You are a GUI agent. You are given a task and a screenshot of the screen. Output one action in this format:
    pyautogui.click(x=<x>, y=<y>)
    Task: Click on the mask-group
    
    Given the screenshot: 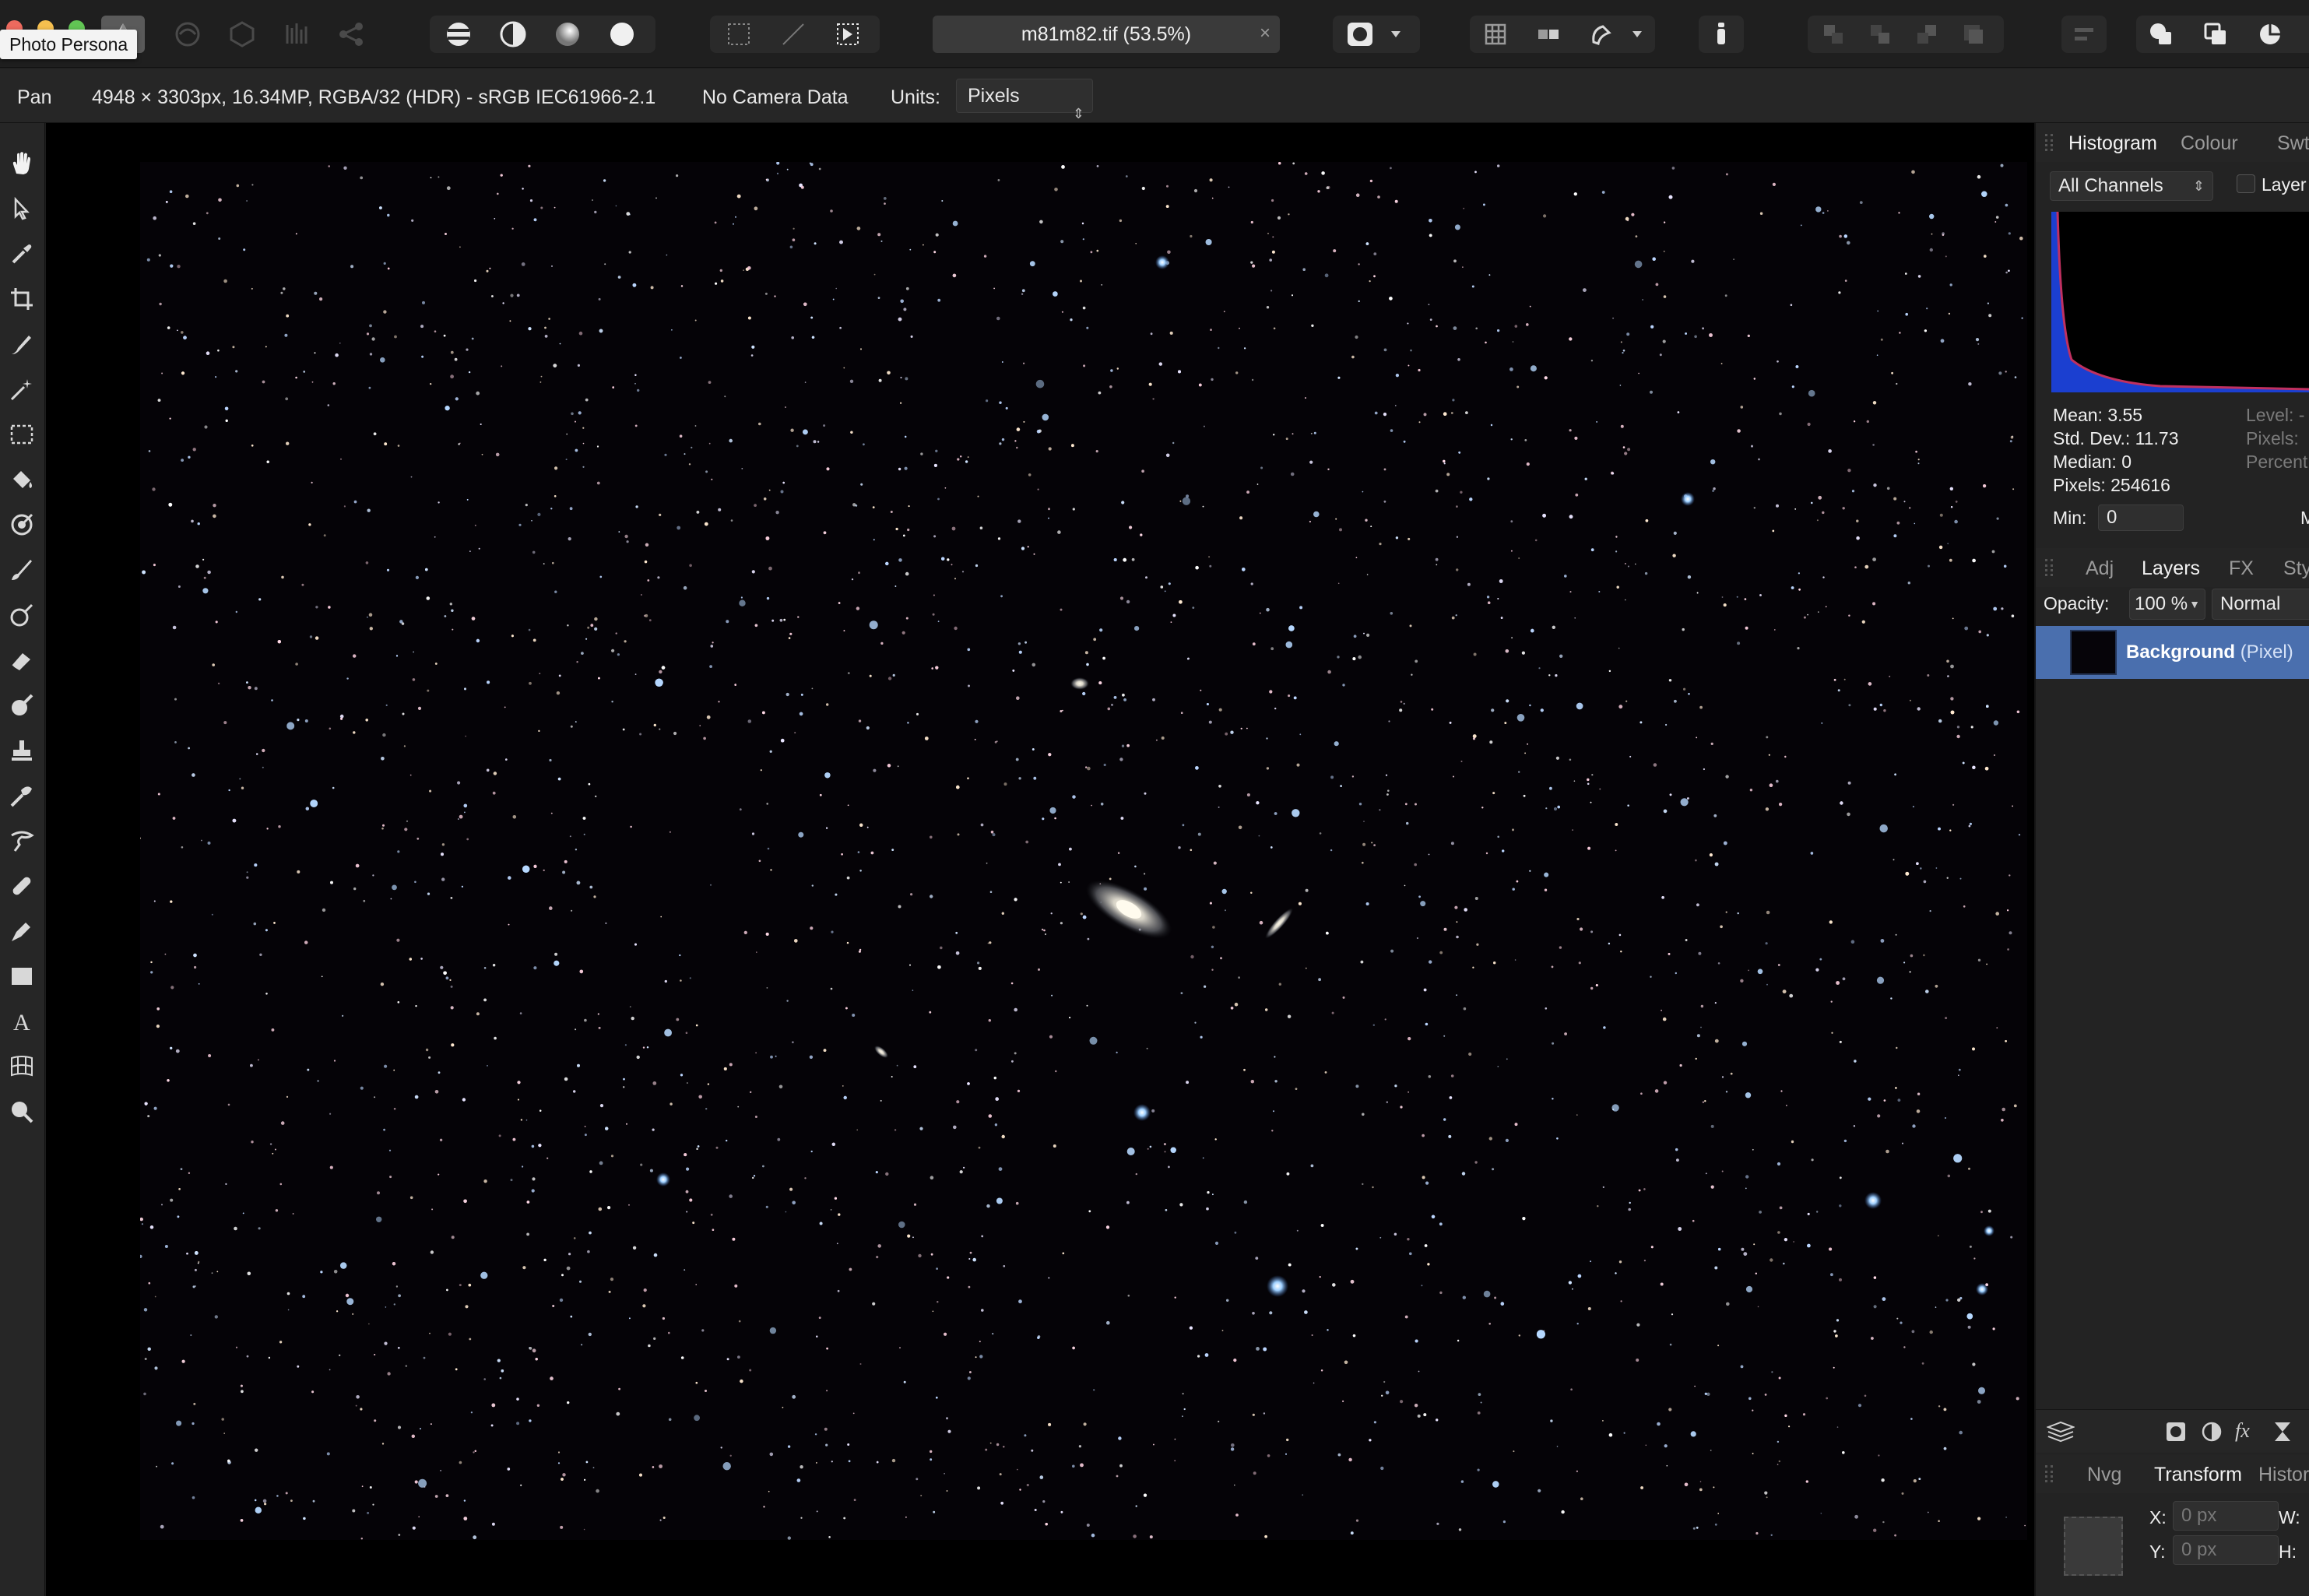 What is the action you would take?
    pyautogui.click(x=1376, y=34)
    